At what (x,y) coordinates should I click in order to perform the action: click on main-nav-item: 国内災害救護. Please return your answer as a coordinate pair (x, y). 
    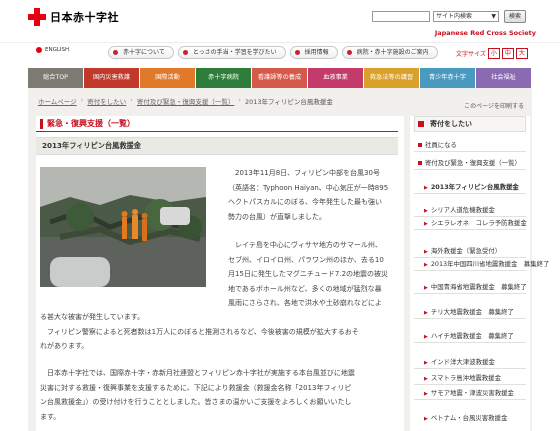
    Looking at the image, I should click on (112, 78).